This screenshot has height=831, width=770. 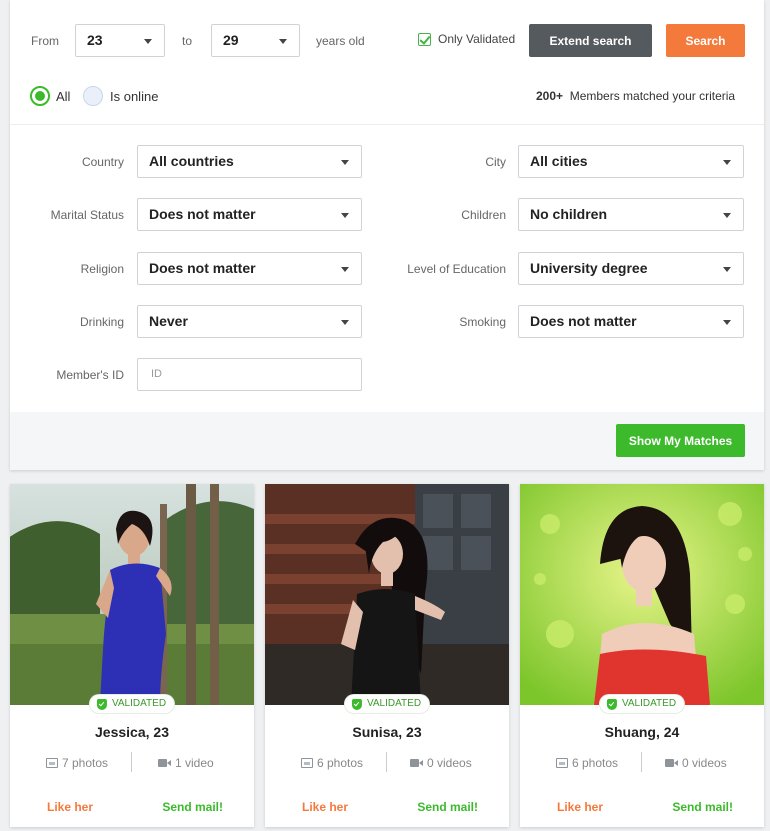 What do you see at coordinates (477, 39) in the screenshot?
I see `only-validated-label: Only Validated` at bounding box center [477, 39].